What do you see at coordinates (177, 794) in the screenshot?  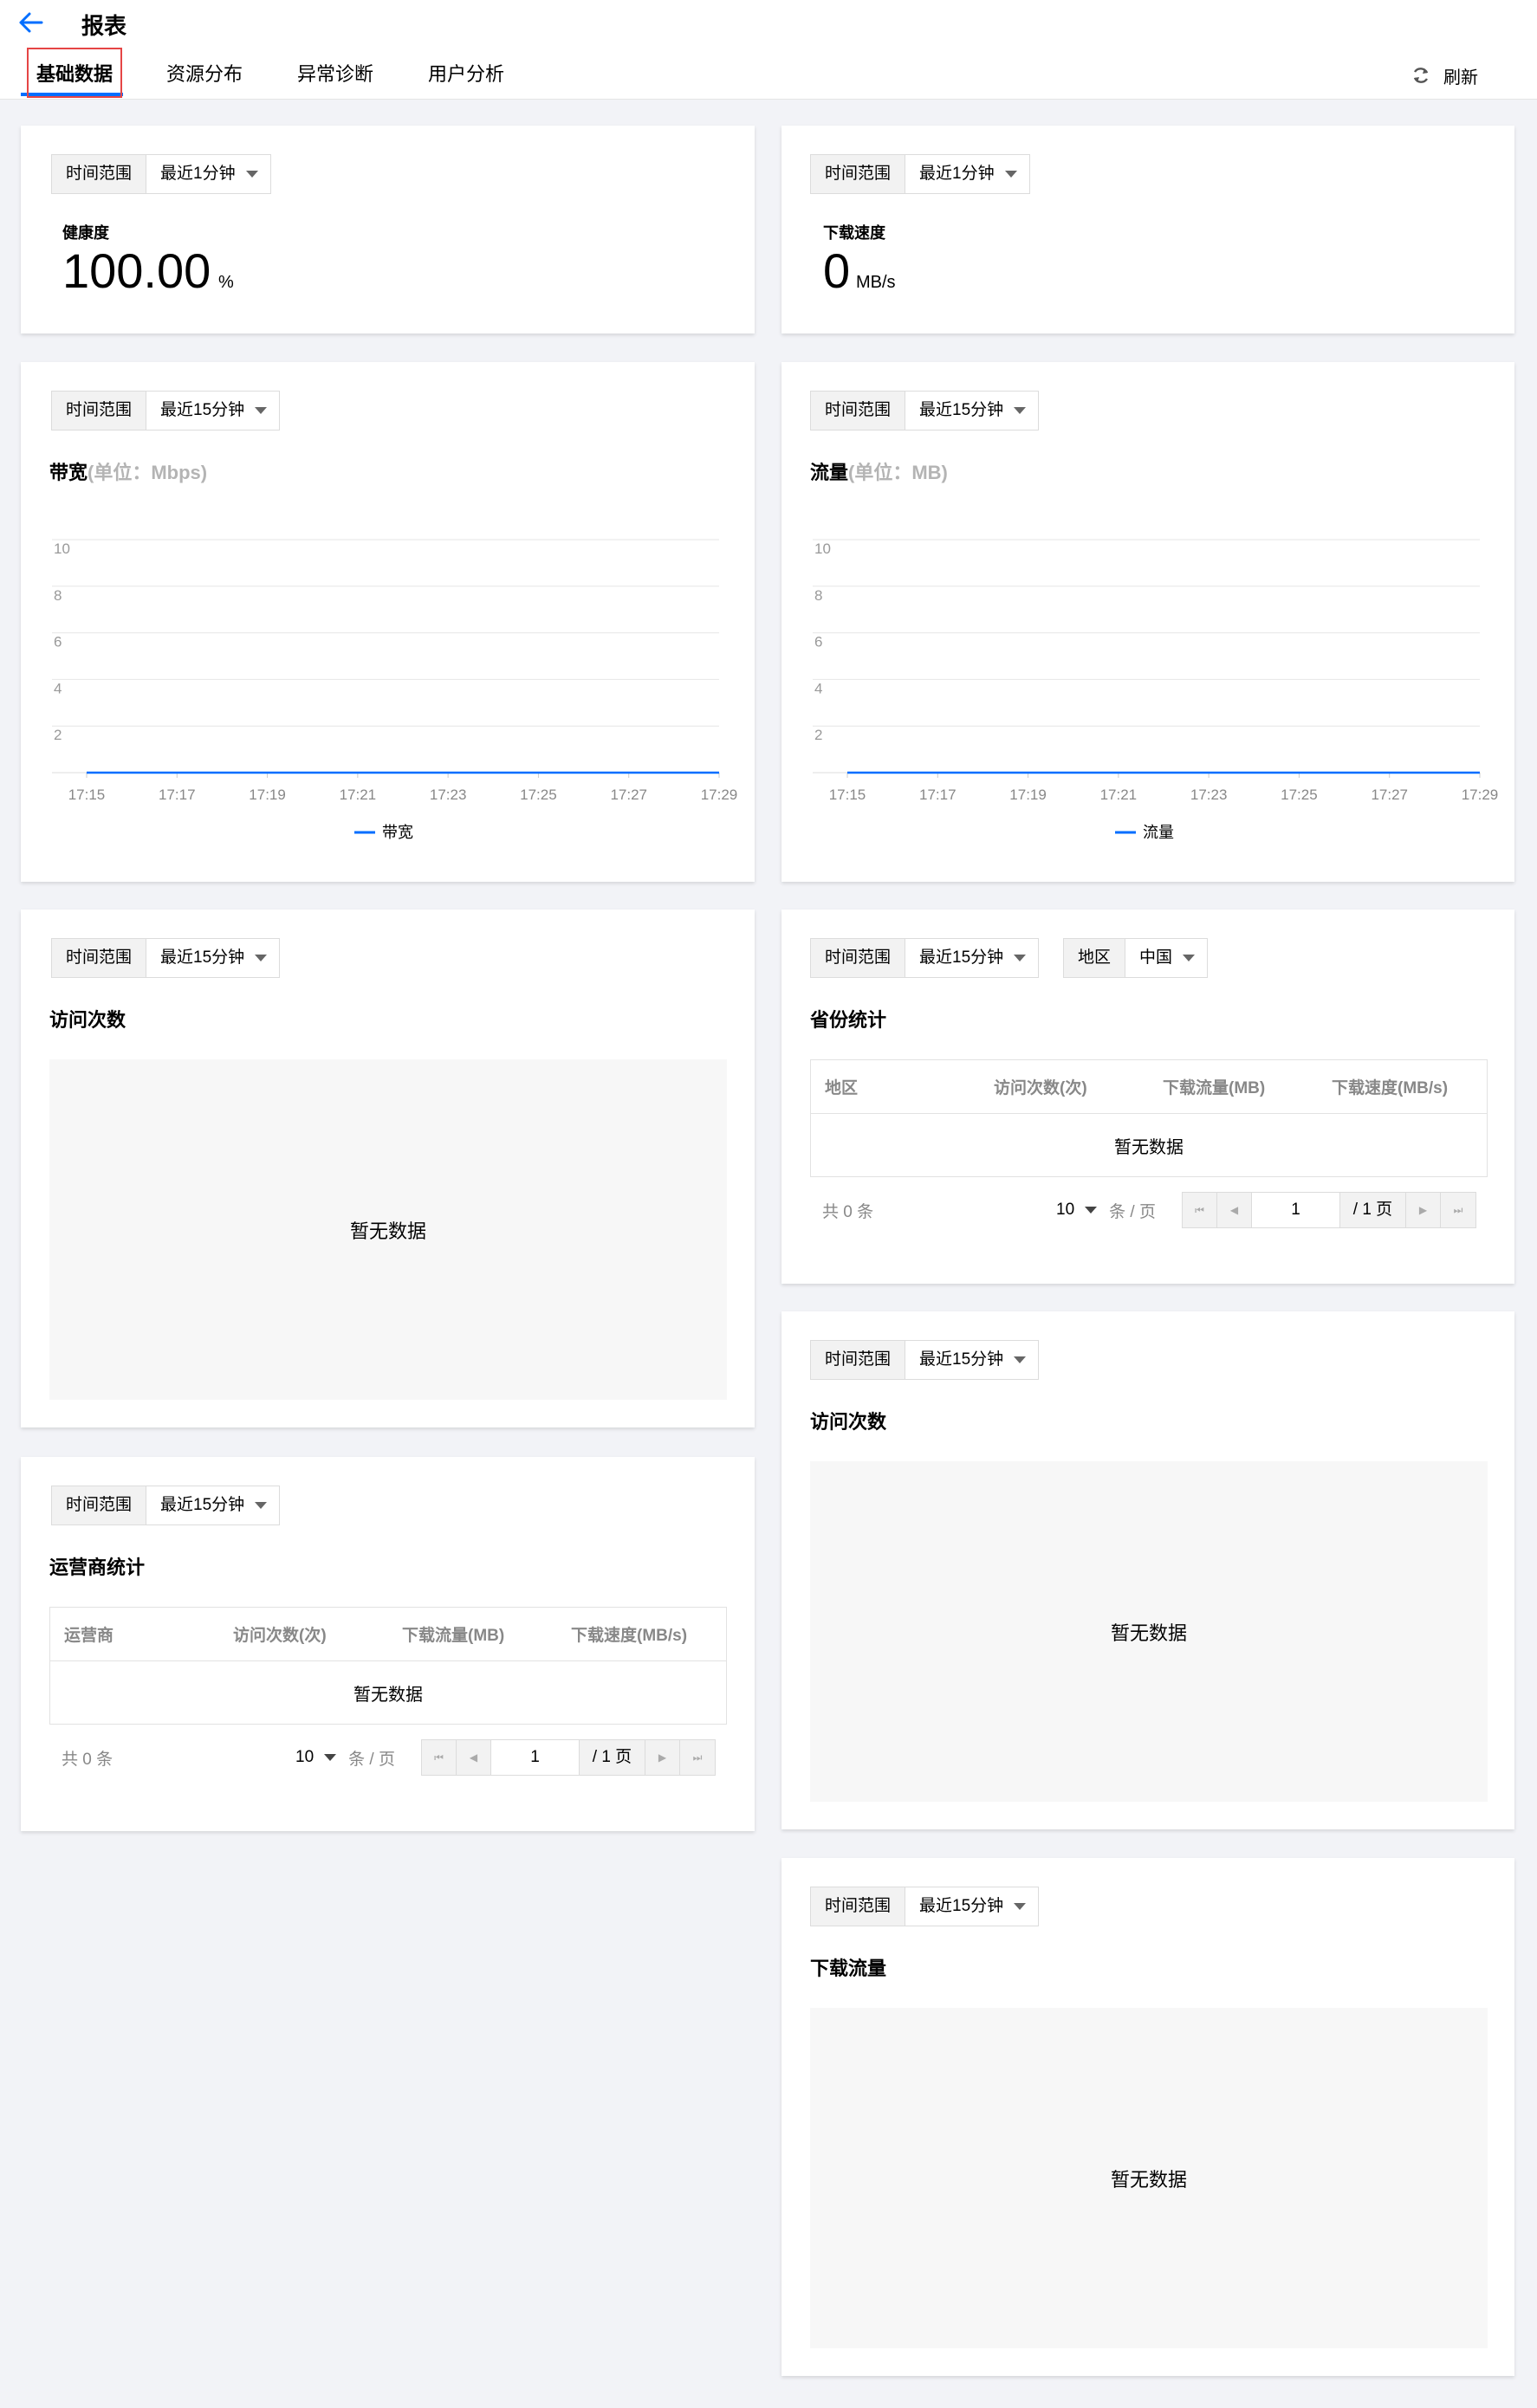 I see `x-tick-label: 17:17` at bounding box center [177, 794].